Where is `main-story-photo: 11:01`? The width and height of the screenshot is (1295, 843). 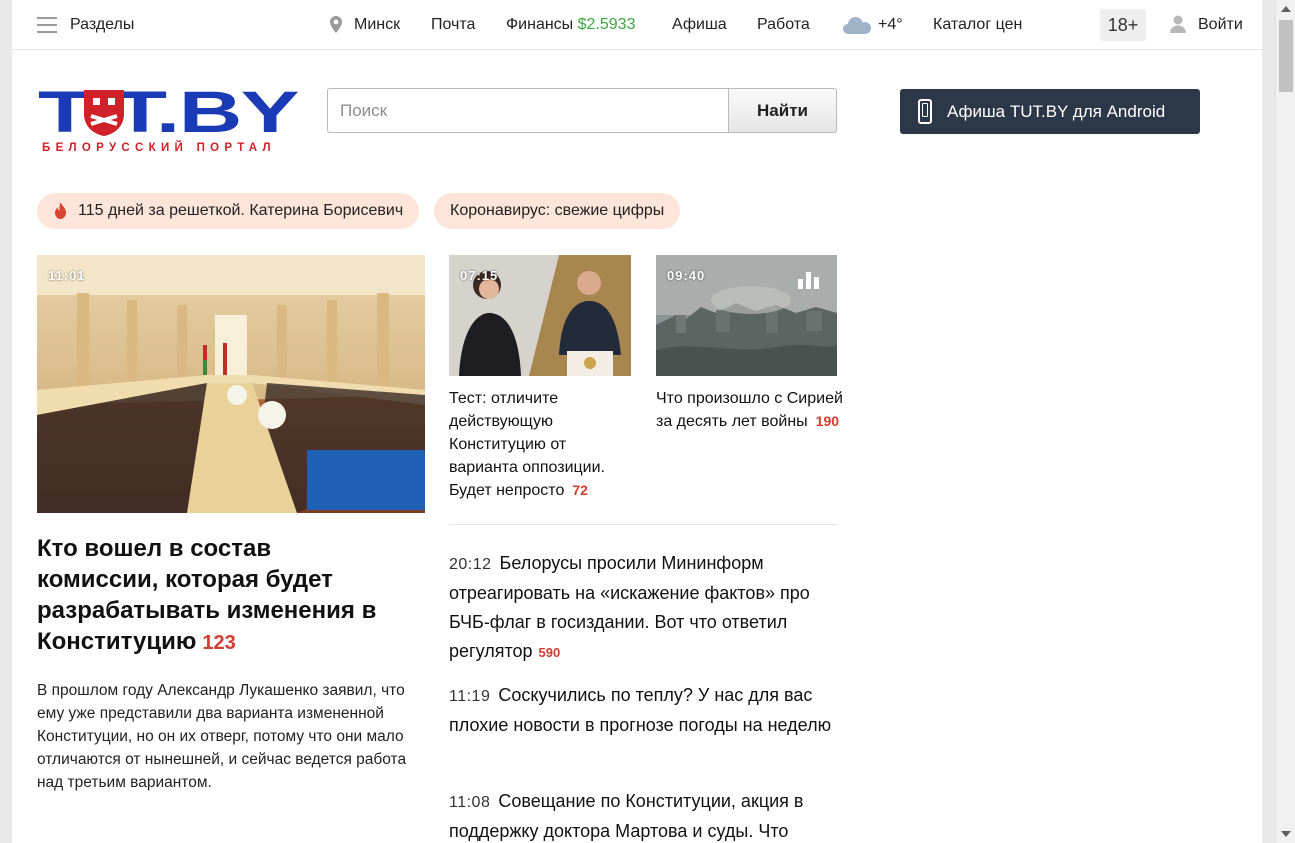
main-story-photo: 11:01 is located at coordinates (231, 384).